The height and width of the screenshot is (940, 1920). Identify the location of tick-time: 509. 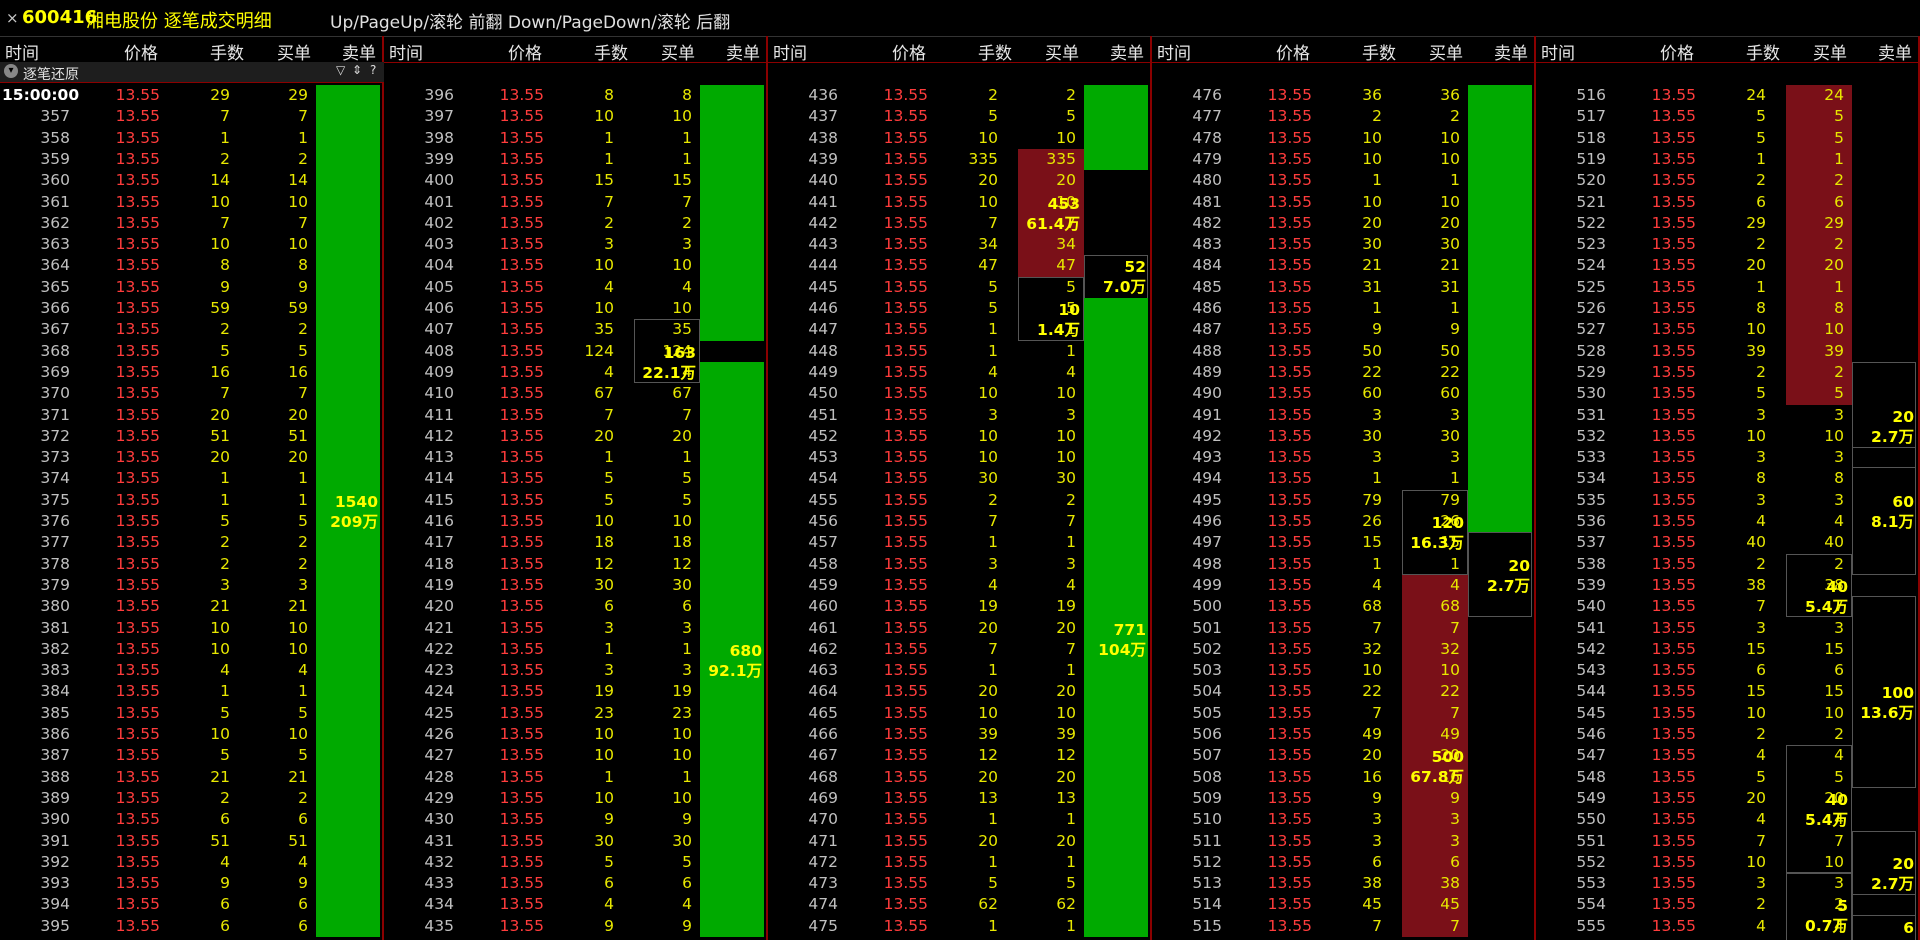
(1207, 797).